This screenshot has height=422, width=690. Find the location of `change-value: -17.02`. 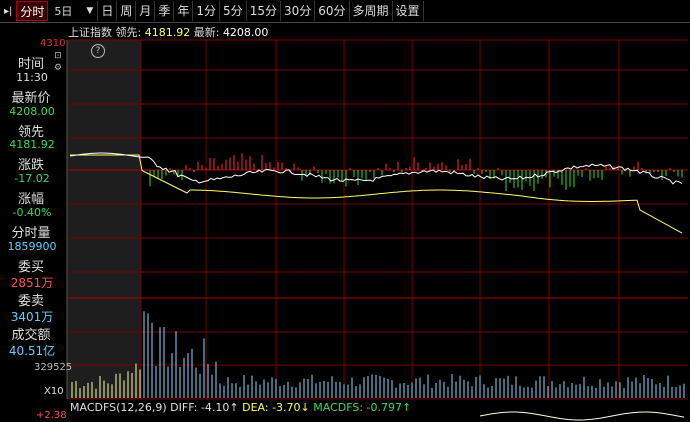

change-value: -17.02 is located at coordinates (32, 178).